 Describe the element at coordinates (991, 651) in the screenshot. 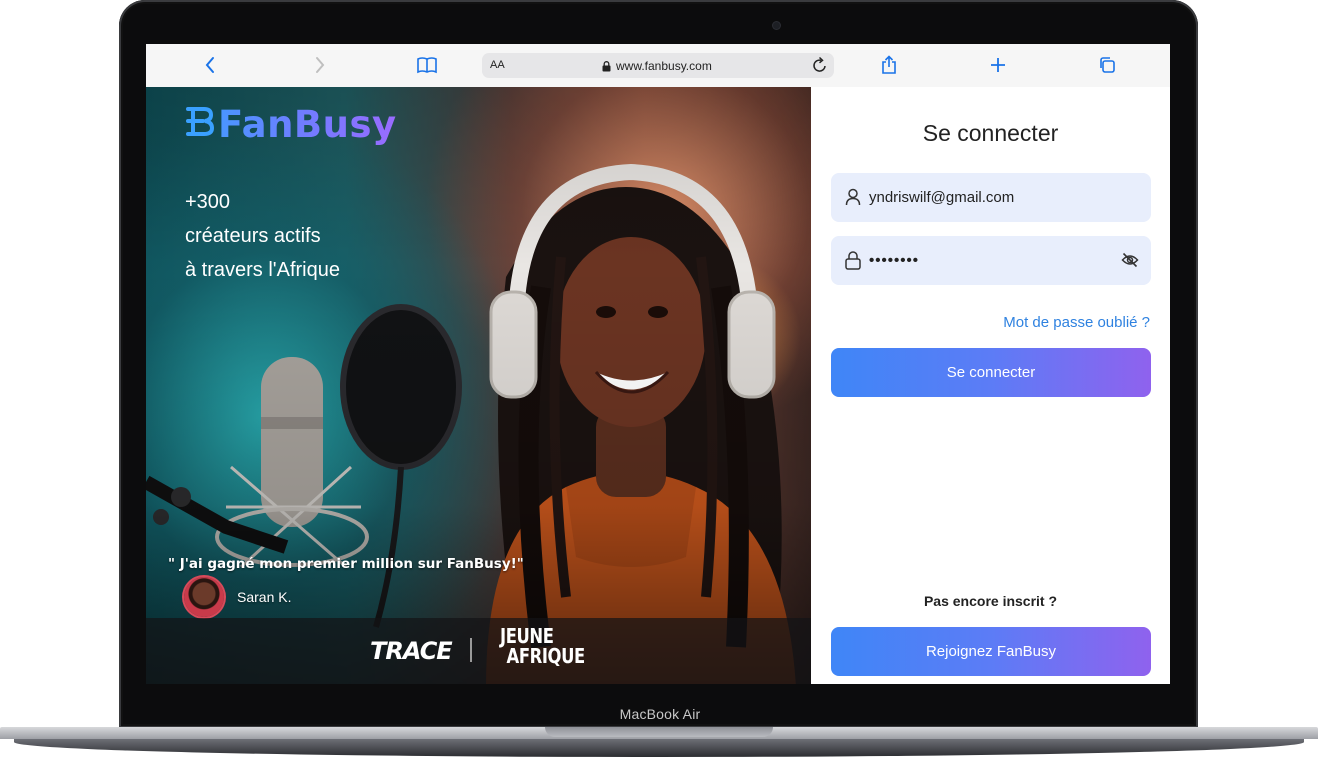

I see `signup-button: Rejoignez FanBusy` at that location.